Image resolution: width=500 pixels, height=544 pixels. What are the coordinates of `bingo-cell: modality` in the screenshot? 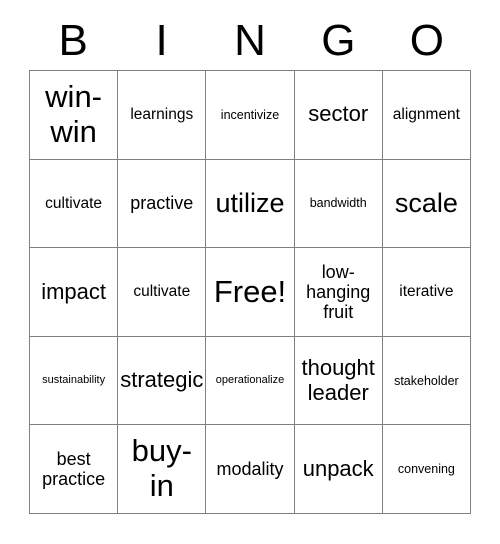 It's located at (250, 469).